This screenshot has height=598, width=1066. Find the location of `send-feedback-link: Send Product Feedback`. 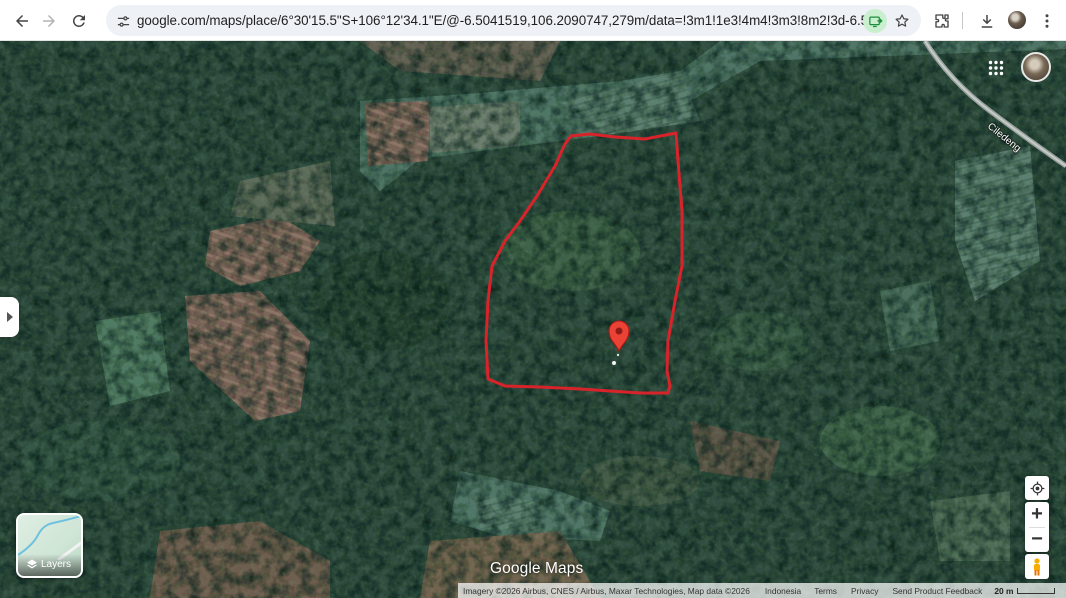

send-feedback-link: Send Product Feedback is located at coordinates (937, 591).